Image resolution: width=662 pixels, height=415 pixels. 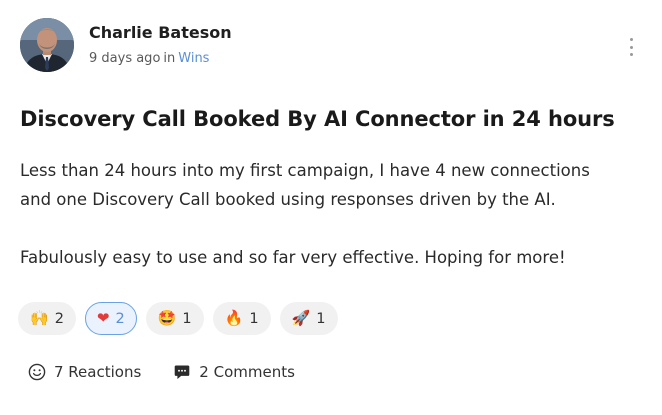 What do you see at coordinates (301, 318) in the screenshot?
I see `rocket-icon: 🚀` at bounding box center [301, 318].